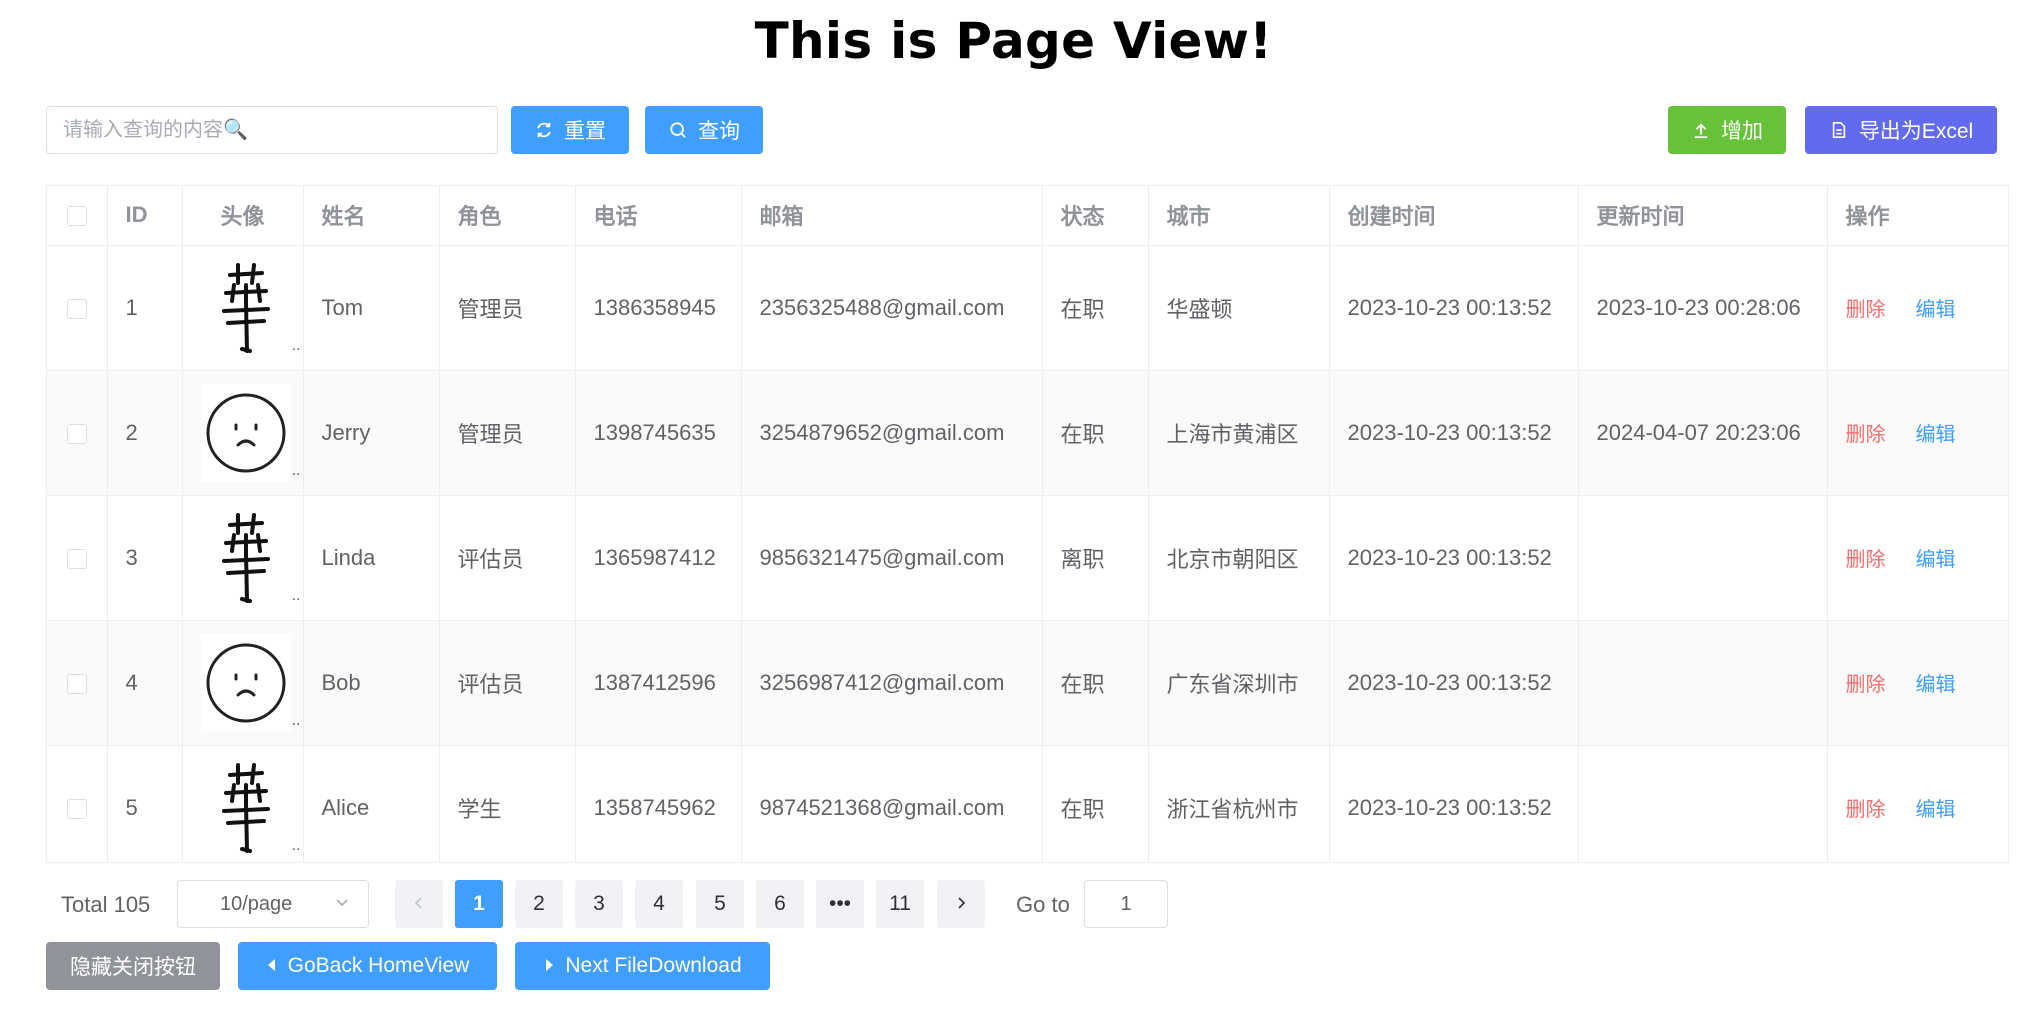 The height and width of the screenshot is (1016, 2027). Describe the element at coordinates (145, 308) in the screenshot. I see `cell-id: 1` at that location.